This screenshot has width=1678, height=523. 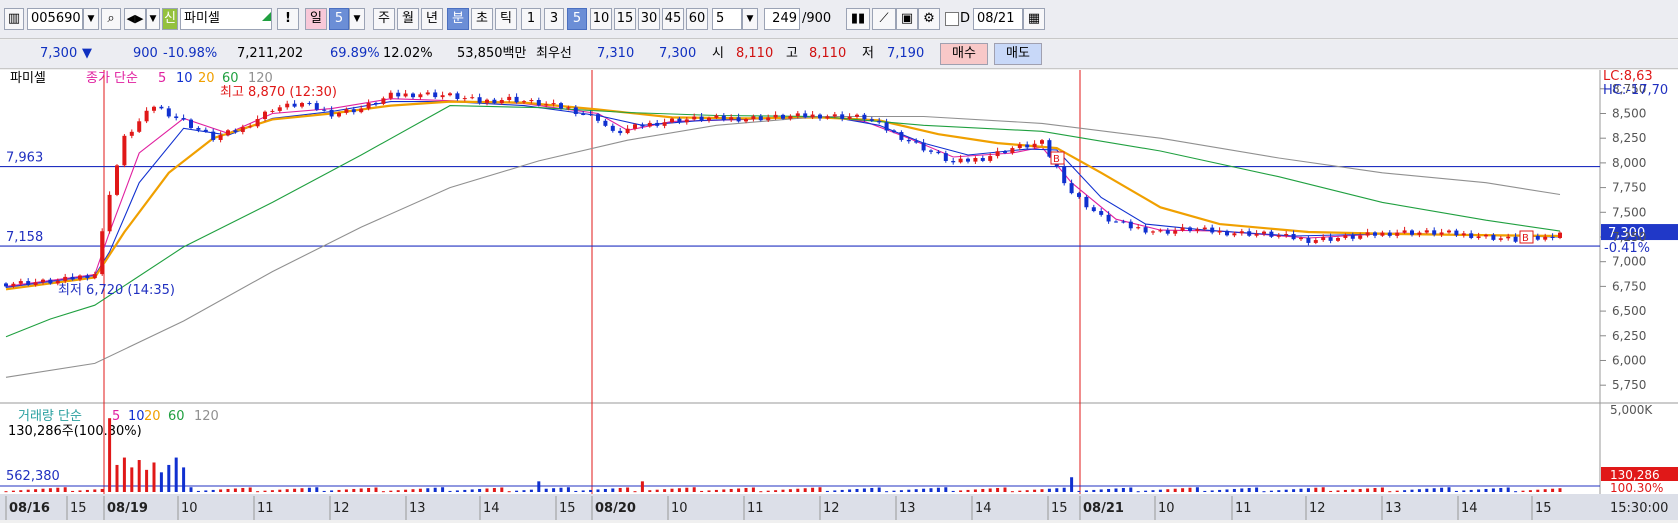 What do you see at coordinates (14, 19) in the screenshot?
I see `layout-icon: ▥` at bounding box center [14, 19].